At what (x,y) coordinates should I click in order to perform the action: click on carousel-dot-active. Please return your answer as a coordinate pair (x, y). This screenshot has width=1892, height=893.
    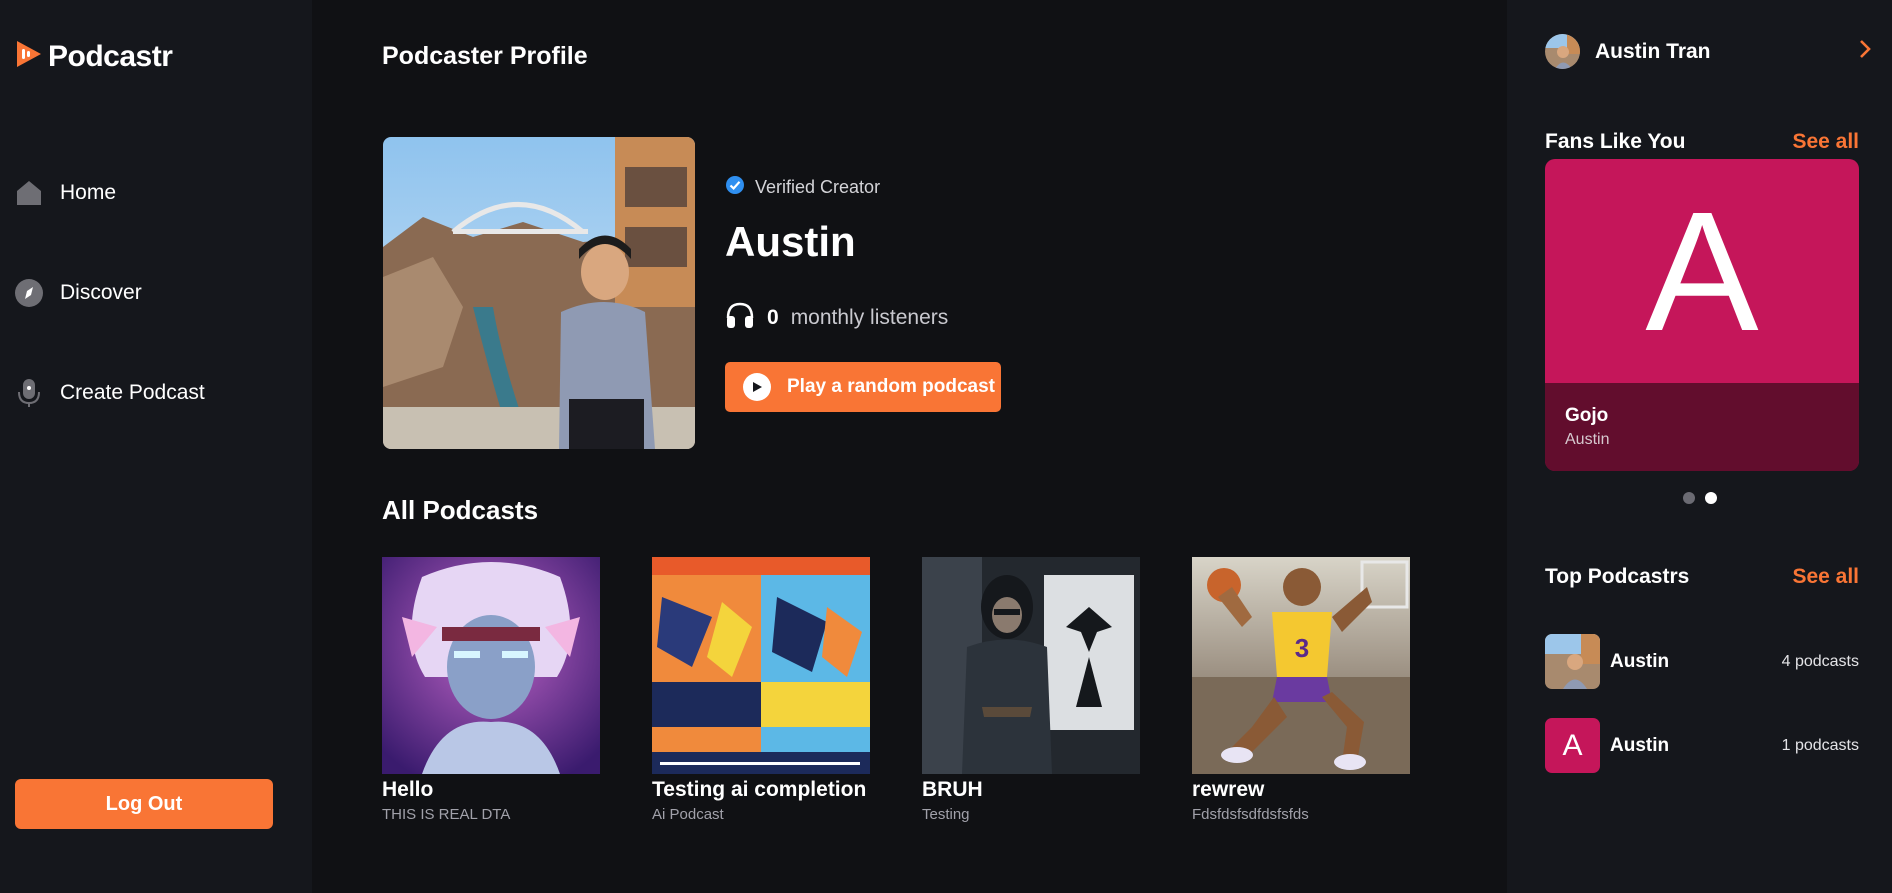
    Looking at the image, I should click on (1711, 498).